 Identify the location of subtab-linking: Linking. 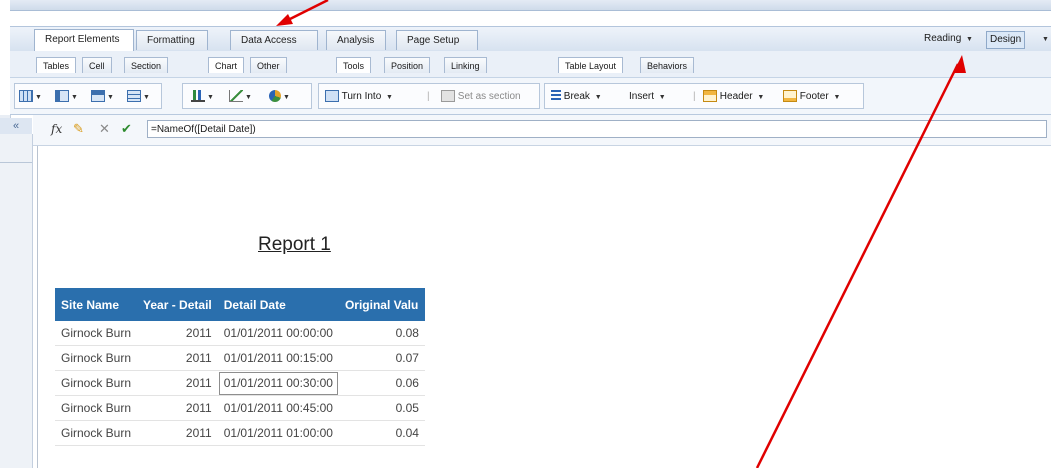
(465, 65).